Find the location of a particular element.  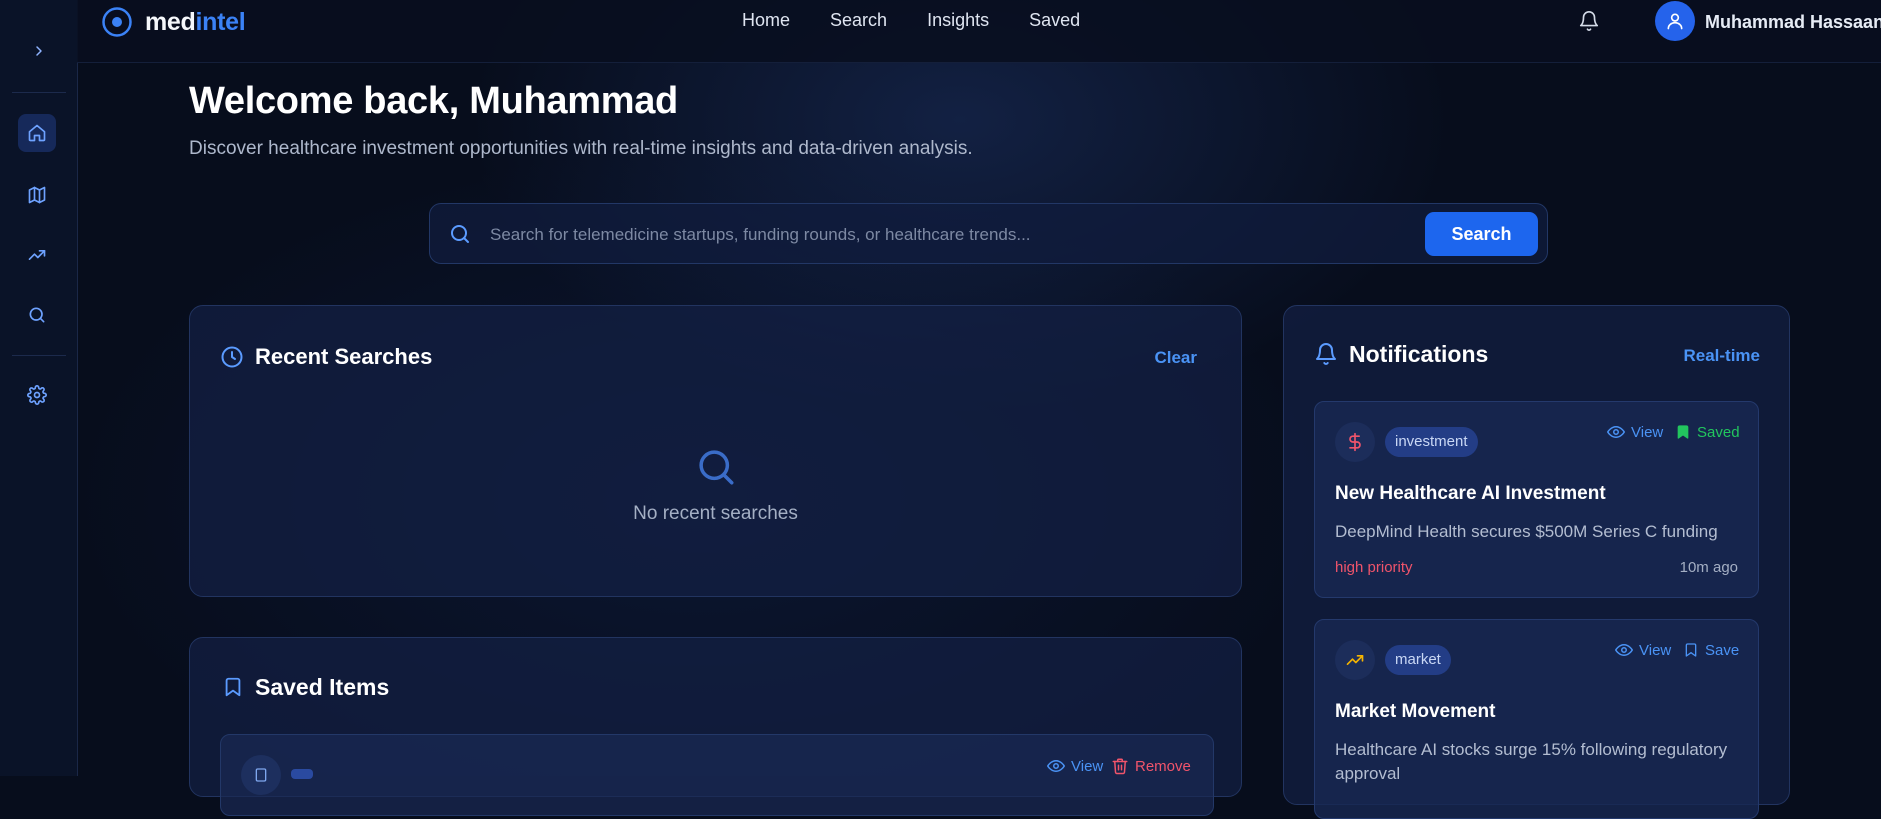

brand-name: medintel is located at coordinates (195, 22).